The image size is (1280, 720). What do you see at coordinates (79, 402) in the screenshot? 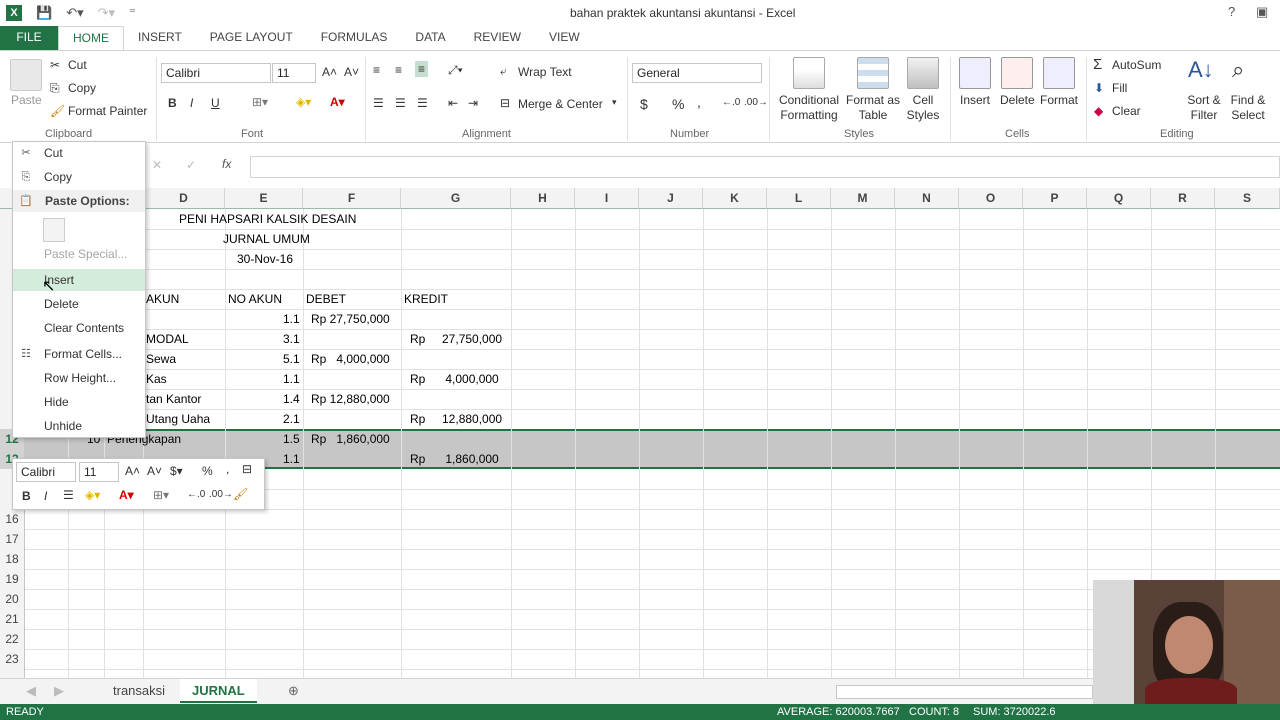
I see `menu-item-hide: Hide` at bounding box center [79, 402].